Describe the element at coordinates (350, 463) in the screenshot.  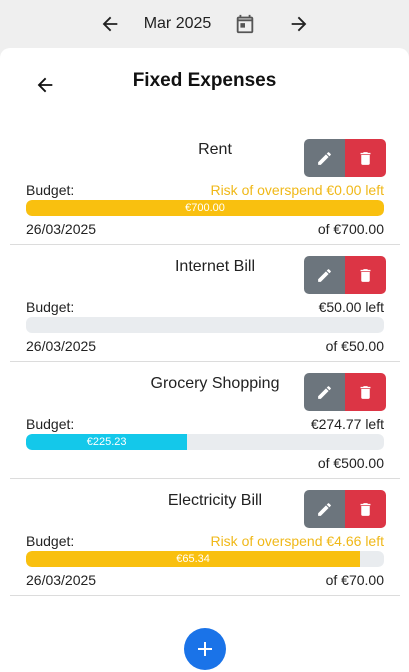
I see `budget-total: of €500.00` at that location.